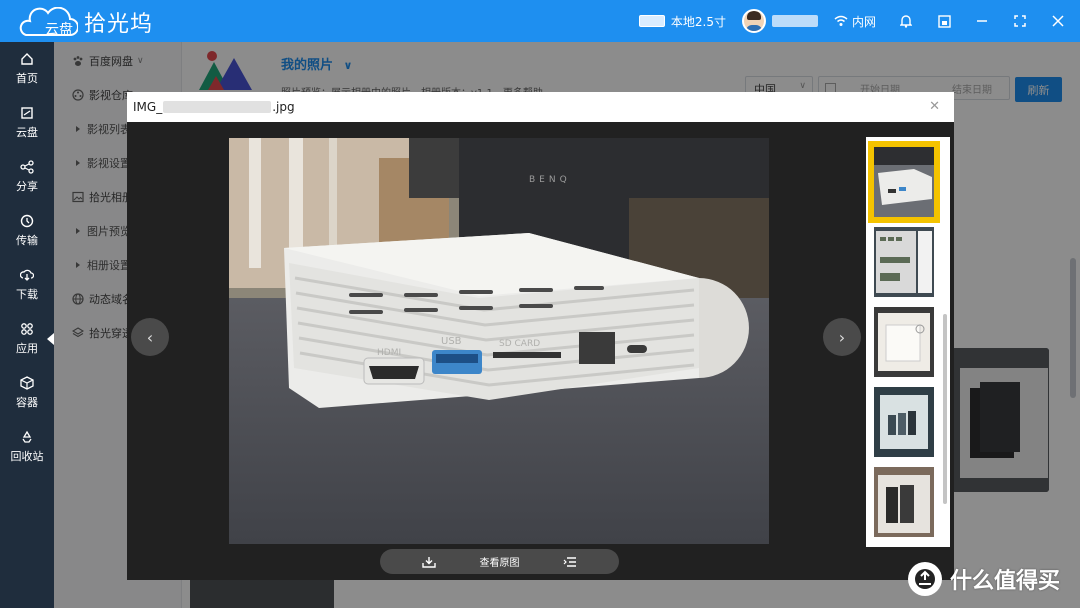 This screenshot has height=608, width=1080. I want to click on port-hdmi-label: HDMI, so click(389, 353).